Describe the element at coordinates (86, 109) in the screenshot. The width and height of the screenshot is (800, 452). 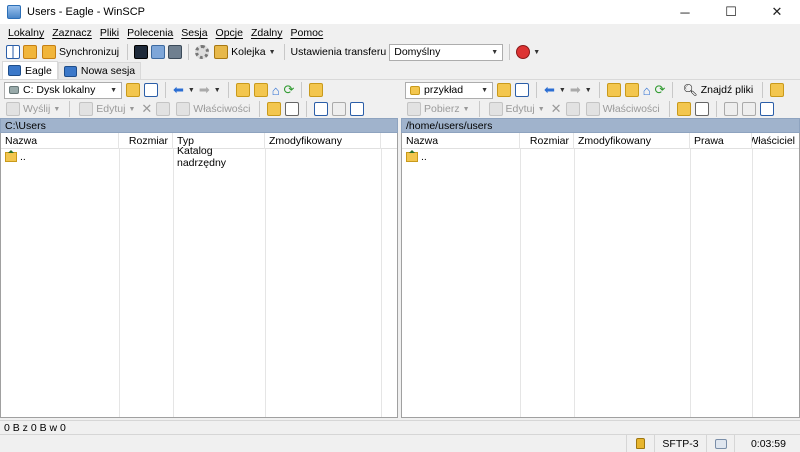
I see `edit-icon` at that location.